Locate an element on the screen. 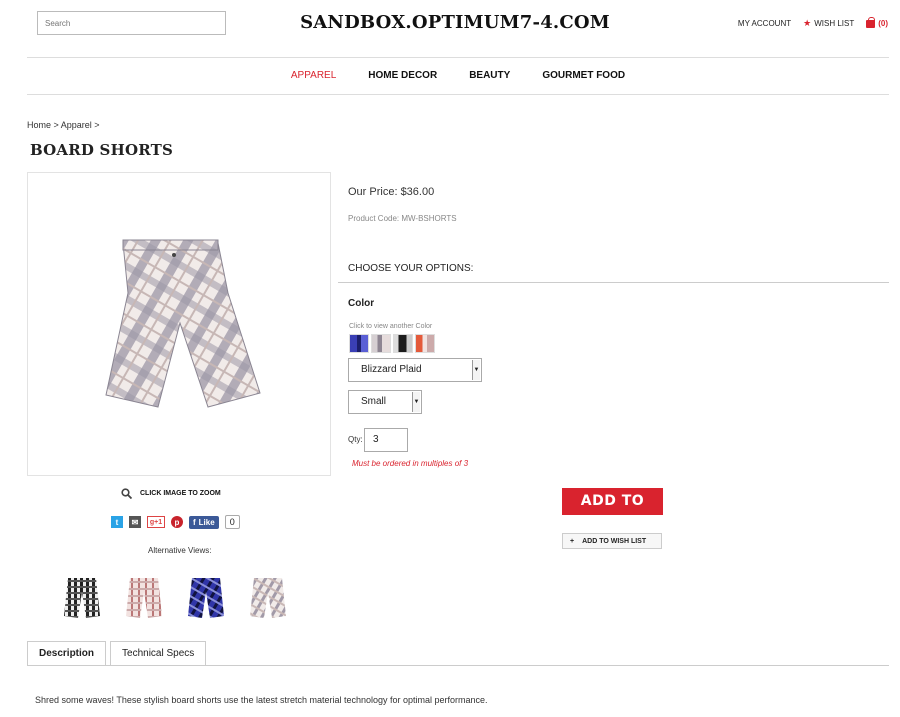 This screenshot has width=900, height=717. tabs-divider is located at coordinates (458, 665).